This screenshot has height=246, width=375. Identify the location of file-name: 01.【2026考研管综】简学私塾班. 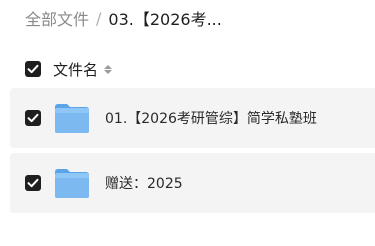
(211, 118).